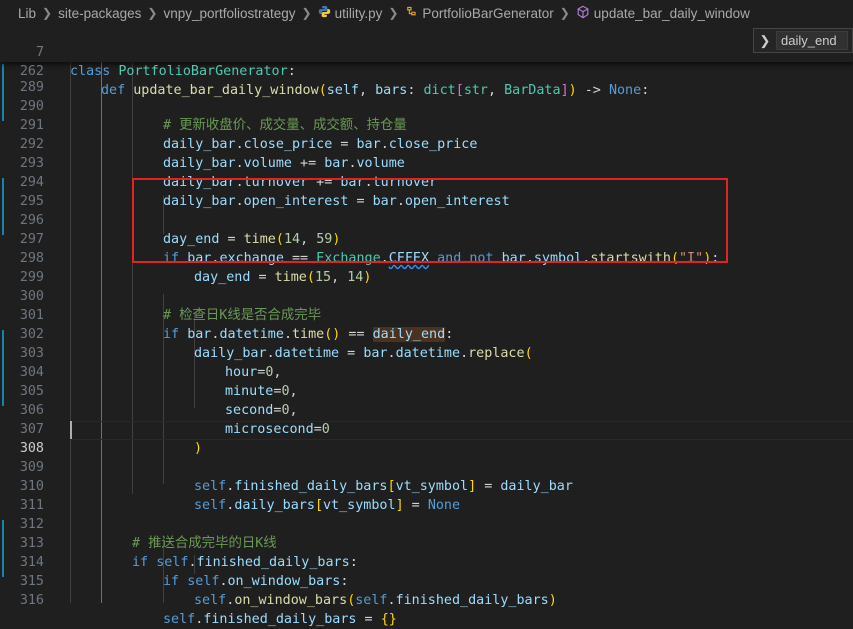 The height and width of the screenshot is (629, 853). Describe the element at coordinates (426, 51) in the screenshot. I see `code-line: 7 class PortfolioBarGenerator:` at that location.